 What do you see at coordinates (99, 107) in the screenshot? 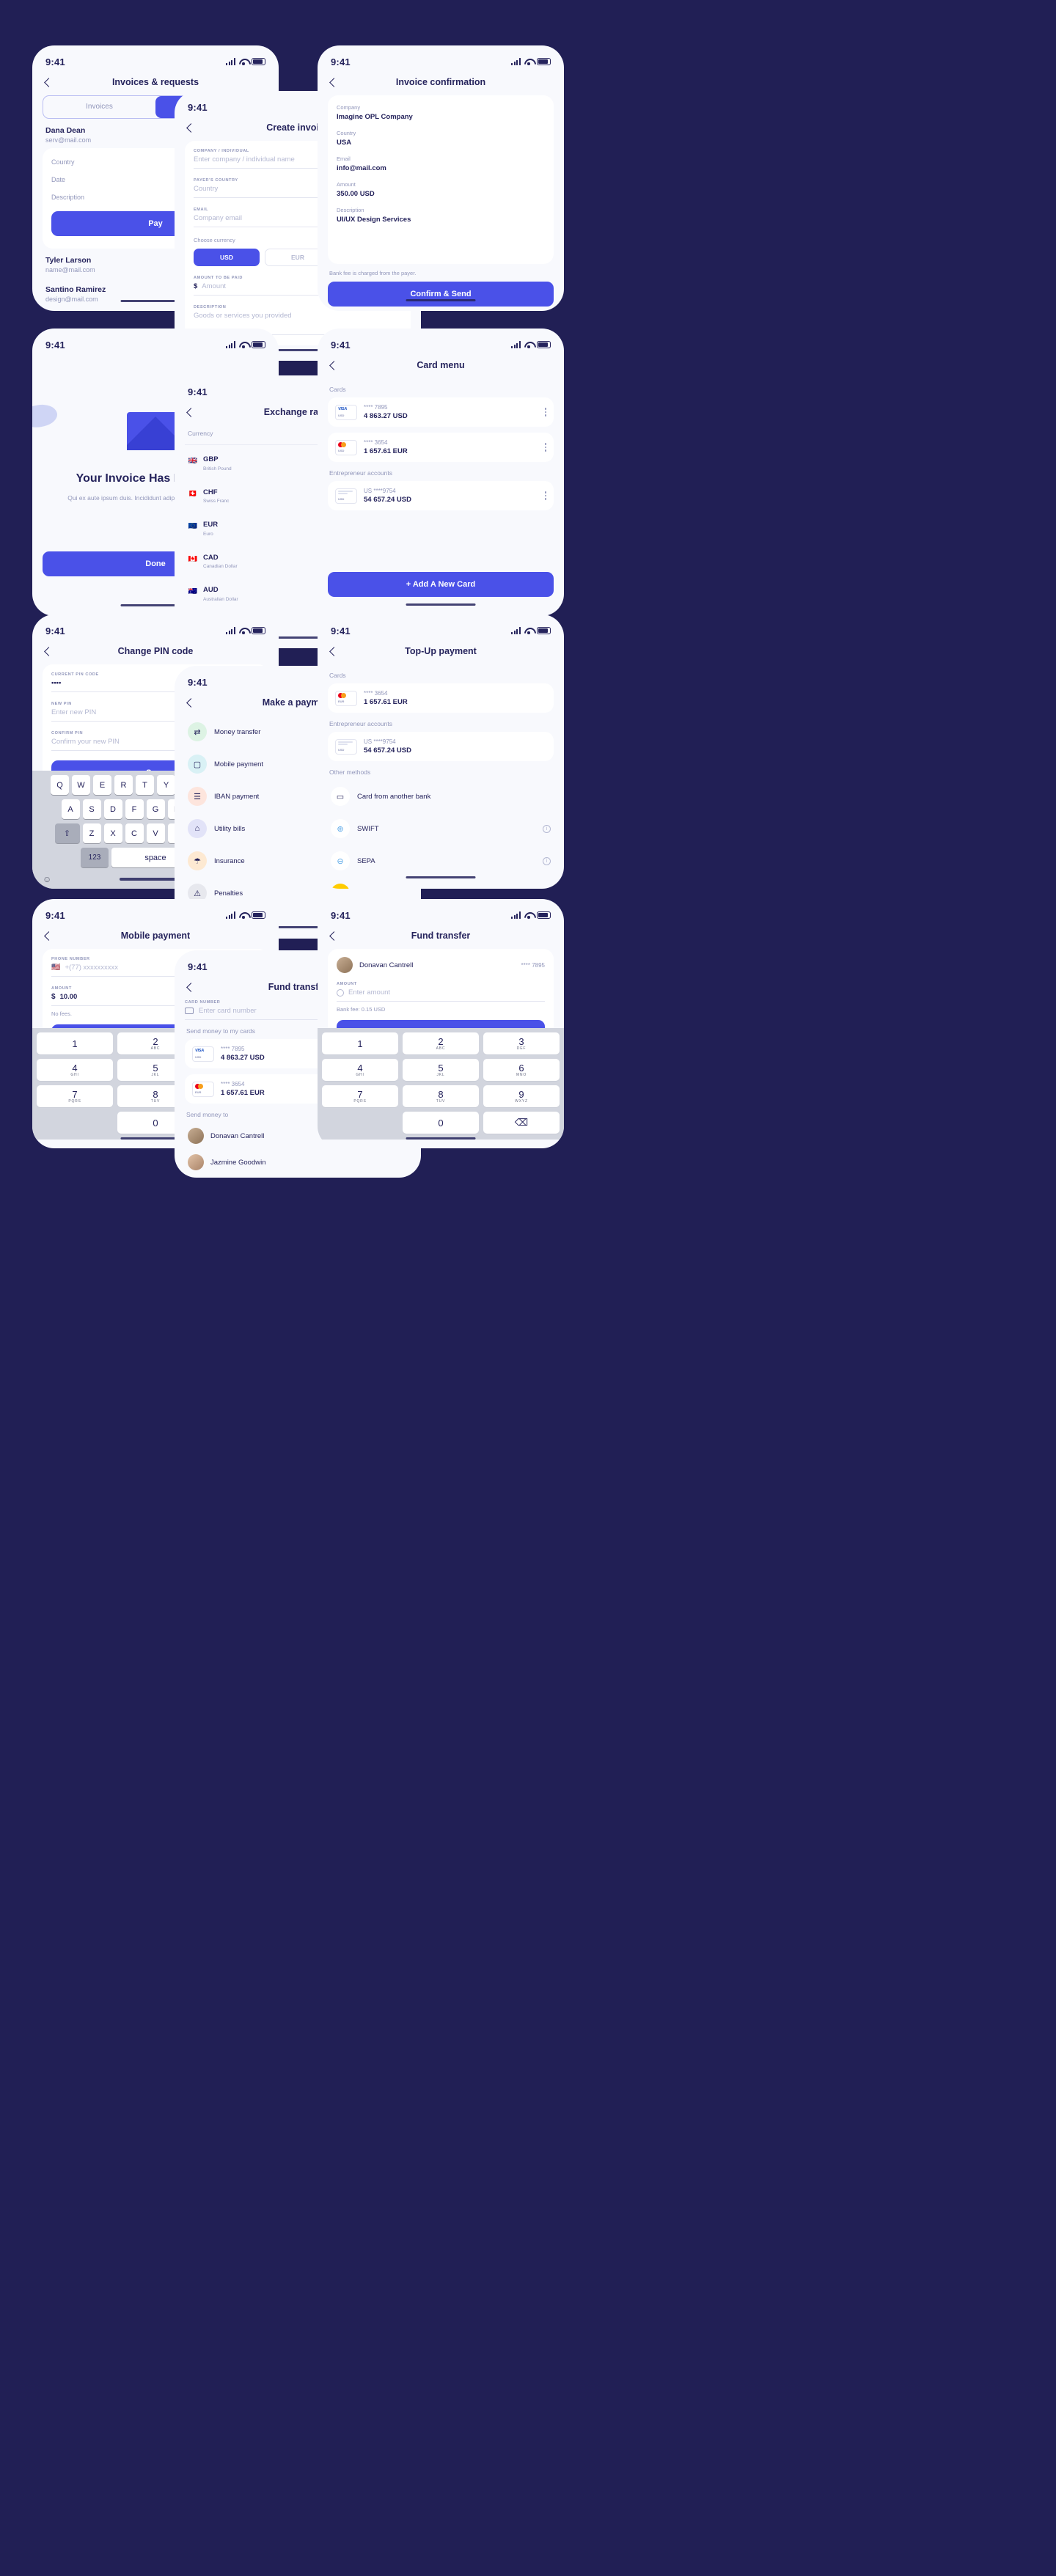
I see `tab-invoices: Invoices` at bounding box center [99, 107].